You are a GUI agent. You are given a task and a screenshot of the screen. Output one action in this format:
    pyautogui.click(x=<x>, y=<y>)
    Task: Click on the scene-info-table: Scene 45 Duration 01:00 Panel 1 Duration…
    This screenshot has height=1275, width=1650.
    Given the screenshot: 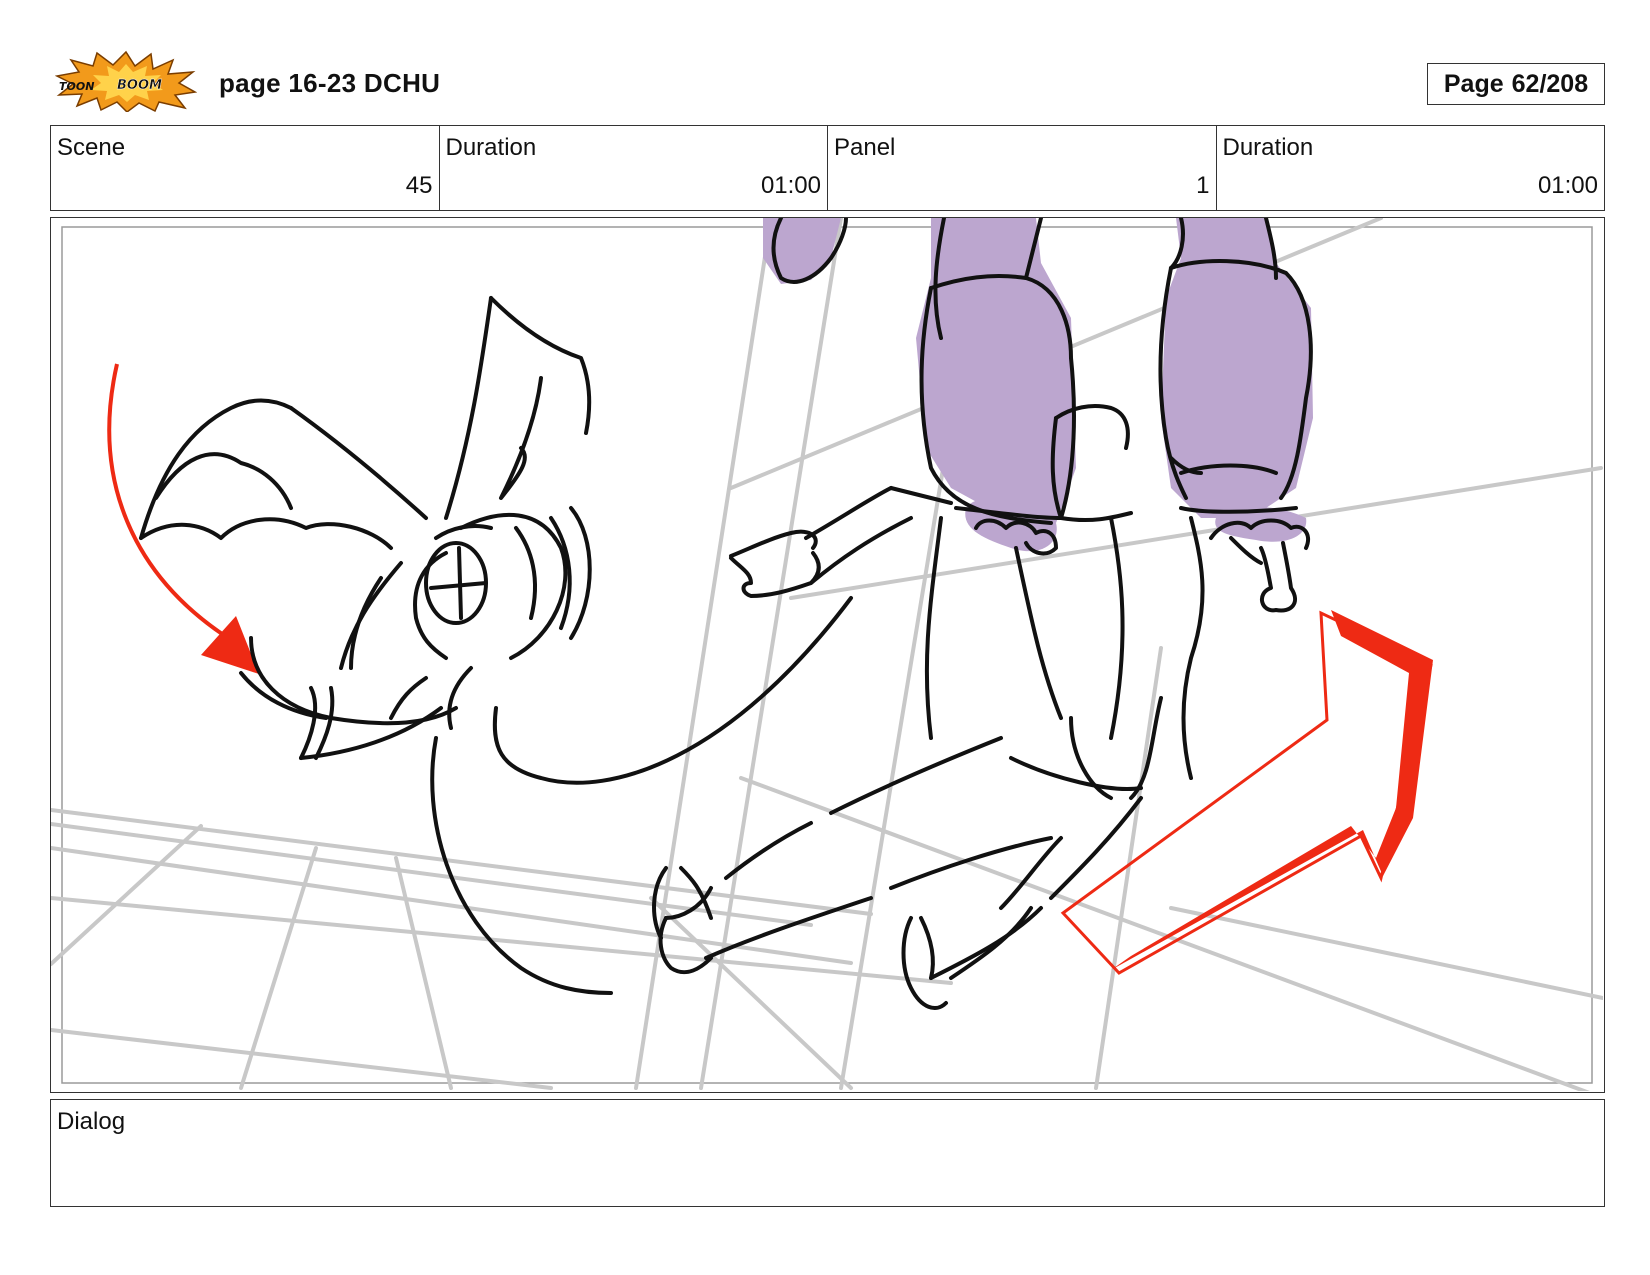 What is the action you would take?
    pyautogui.click(x=827, y=168)
    